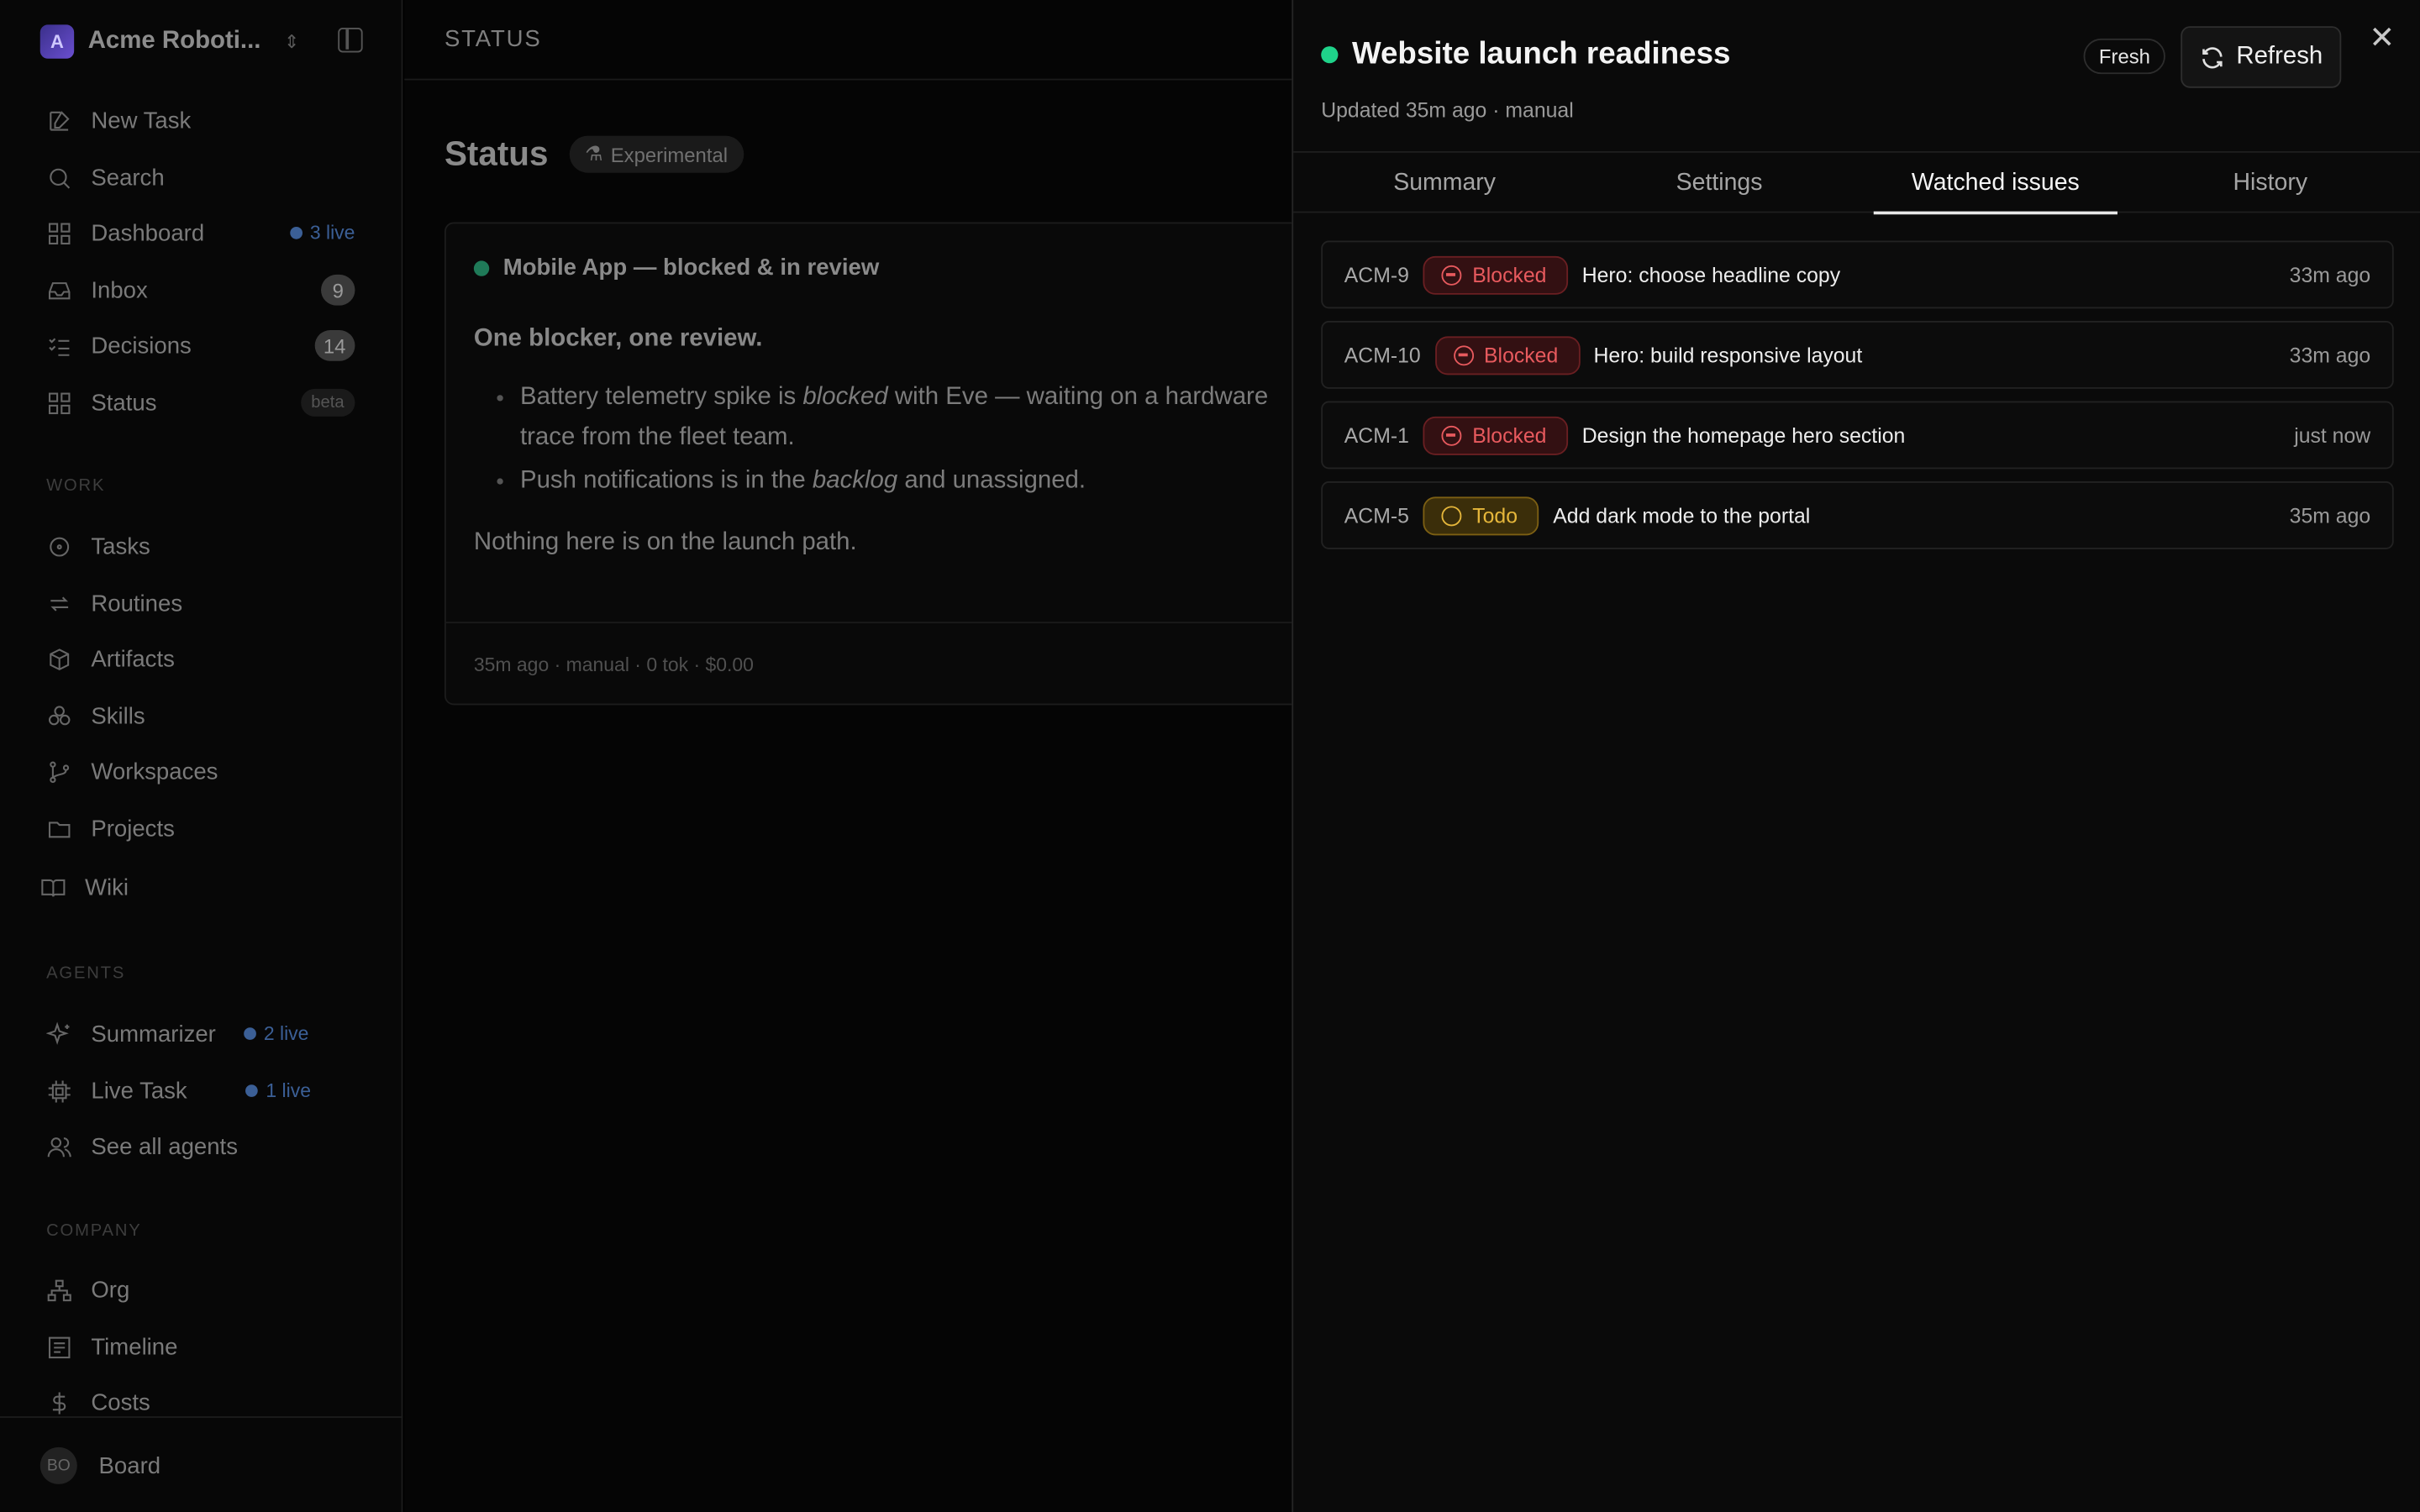 The height and width of the screenshot is (1512, 2420). What do you see at coordinates (59, 716) in the screenshot?
I see `circles-icon` at bounding box center [59, 716].